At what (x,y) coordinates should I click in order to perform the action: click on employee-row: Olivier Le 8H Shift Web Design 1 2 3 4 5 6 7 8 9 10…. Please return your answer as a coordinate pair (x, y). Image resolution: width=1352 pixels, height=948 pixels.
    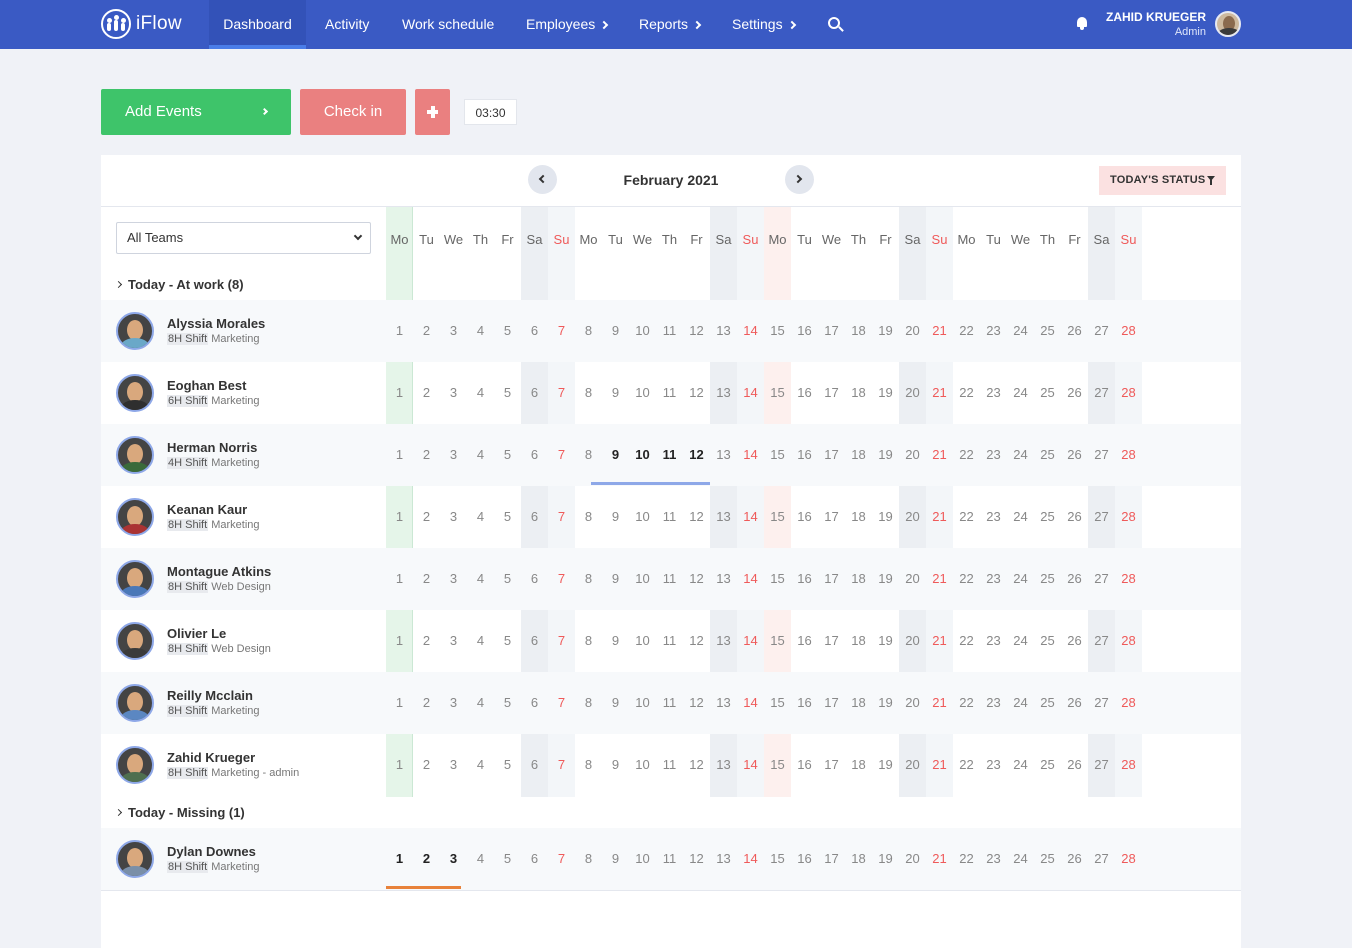
    Looking at the image, I should click on (671, 641).